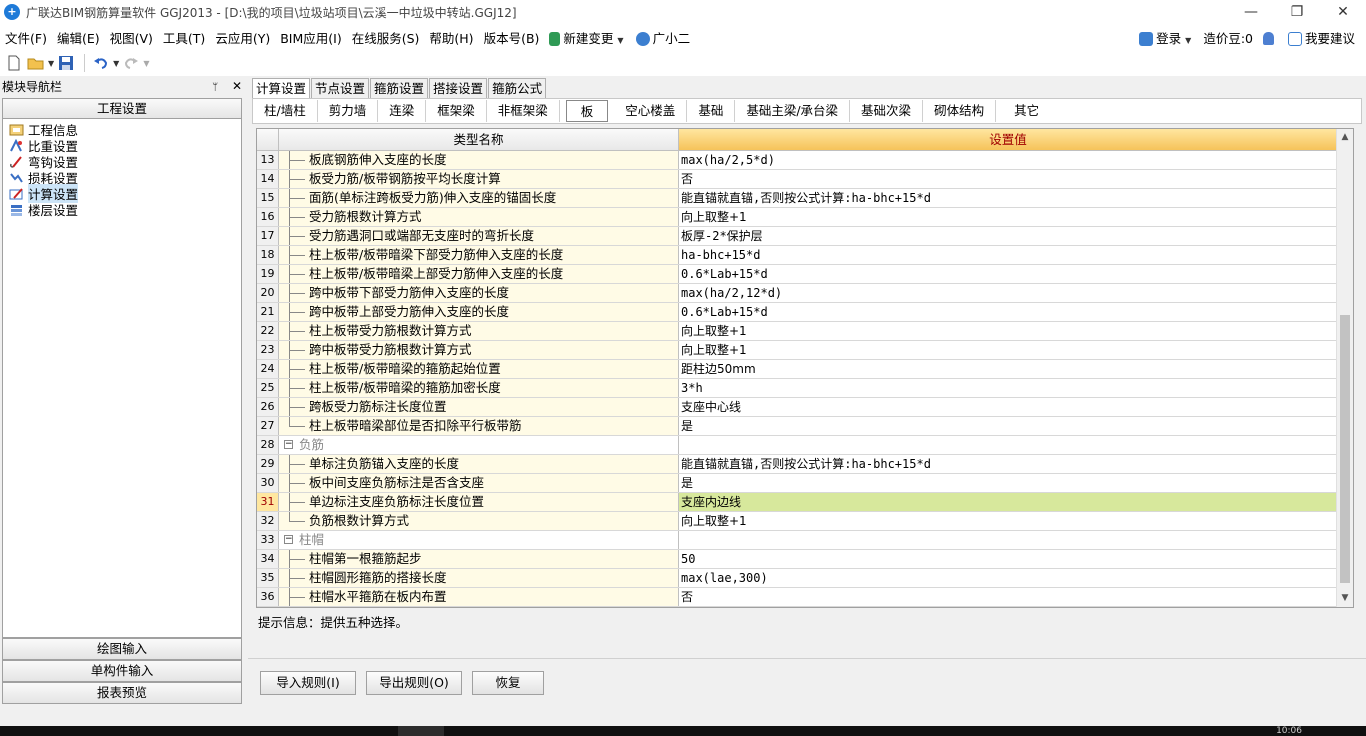 The image size is (1366, 736). I want to click on tab-calc-settings: 计算设置, so click(281, 88).